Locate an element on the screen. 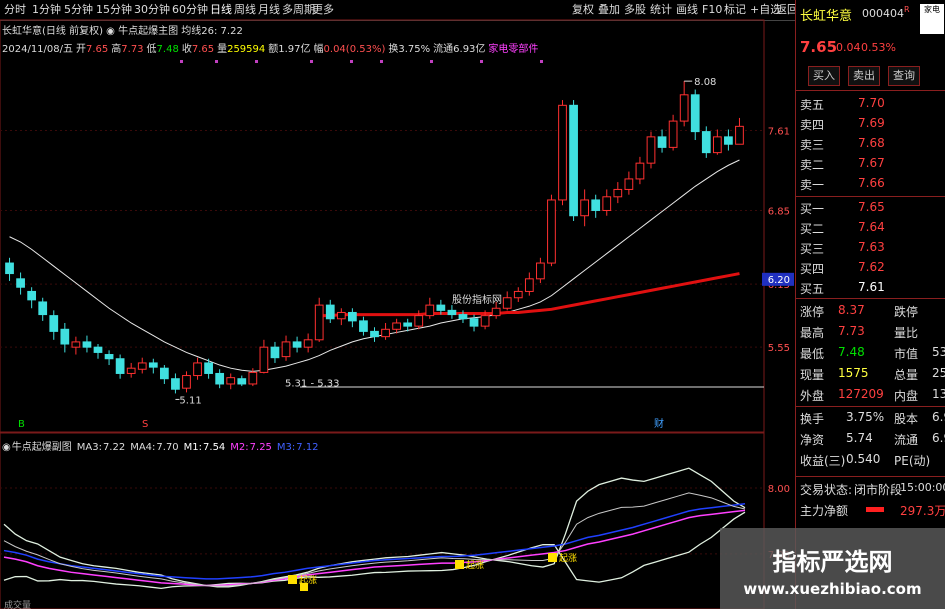 This screenshot has width=945, height=609. stat-value: 132 is located at coordinates (938, 394).